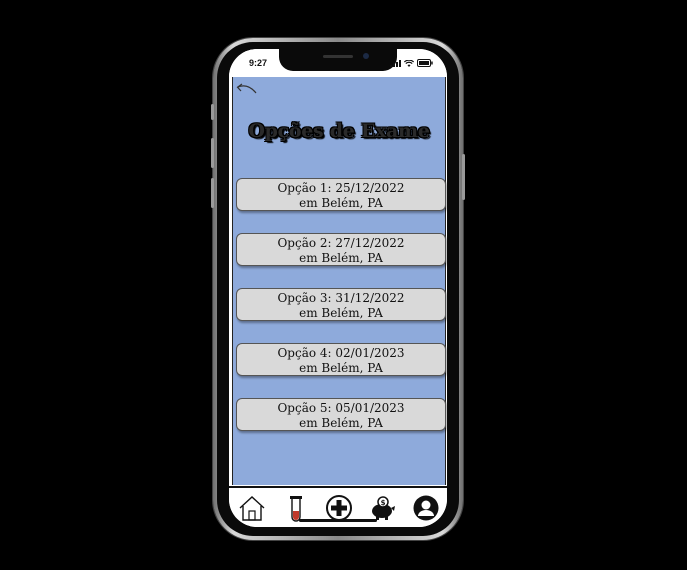  Describe the element at coordinates (212, 193) in the screenshot. I see `volume-down-button` at that location.